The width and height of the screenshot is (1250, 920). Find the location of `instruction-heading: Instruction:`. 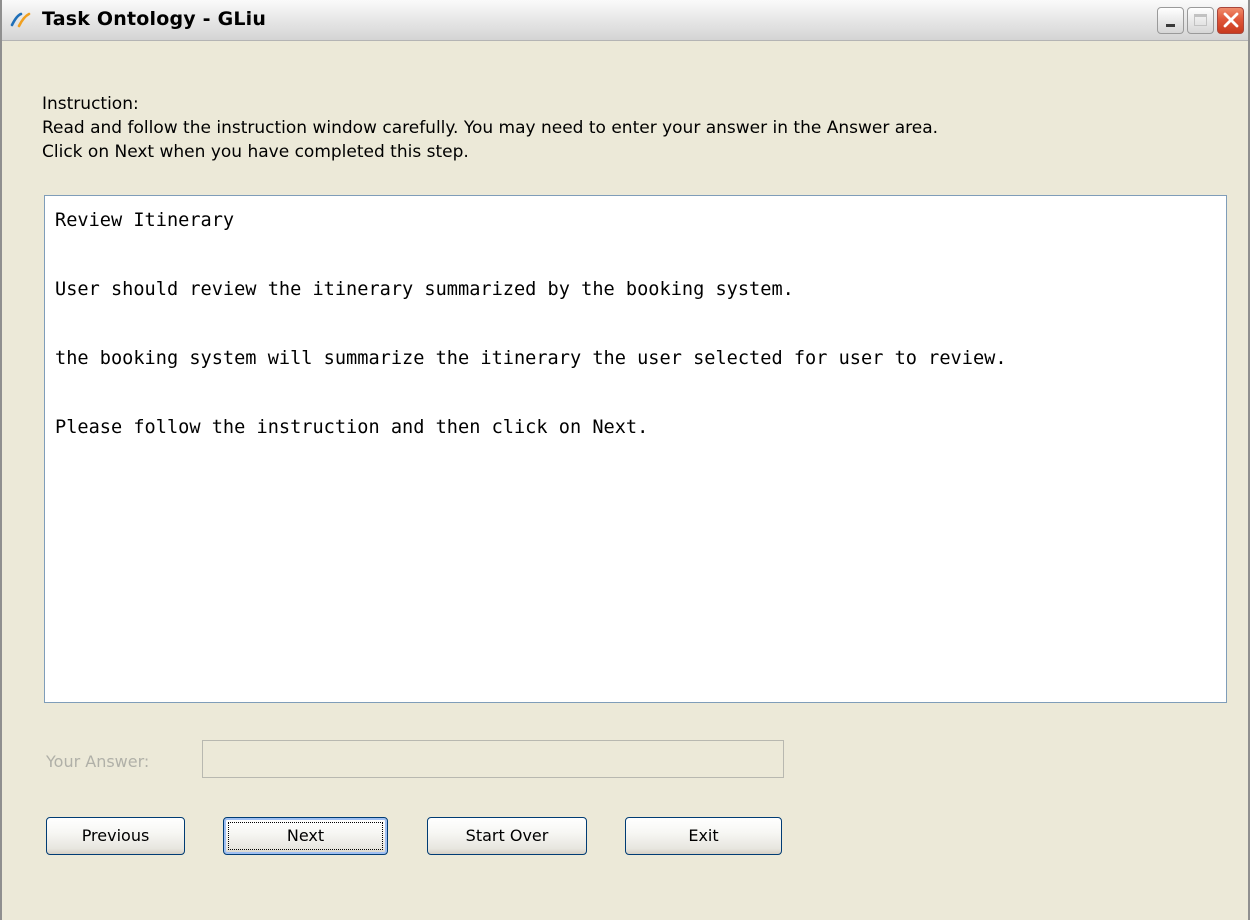

instruction-heading: Instruction: is located at coordinates (90, 104).